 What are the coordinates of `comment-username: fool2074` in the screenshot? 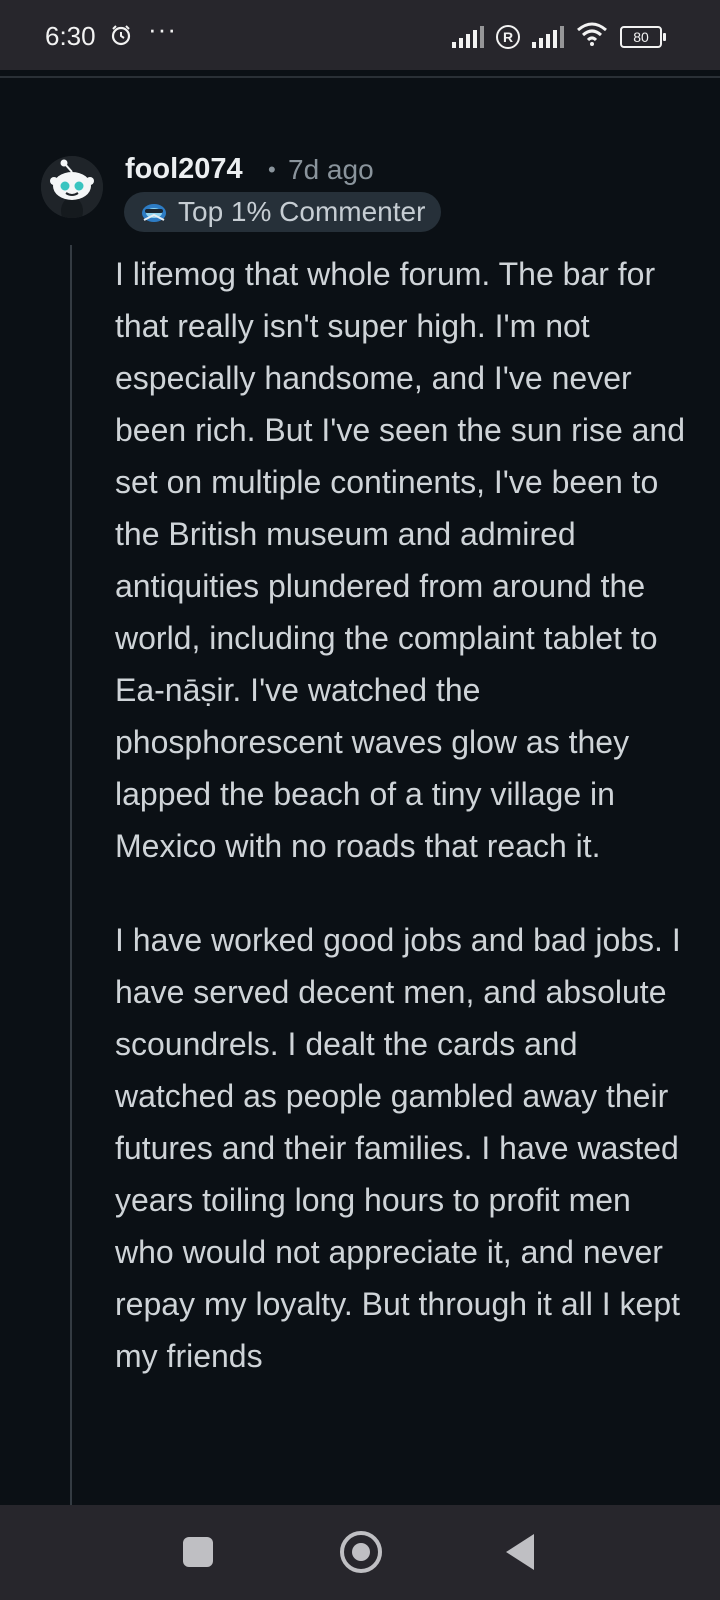 It's located at (184, 169).